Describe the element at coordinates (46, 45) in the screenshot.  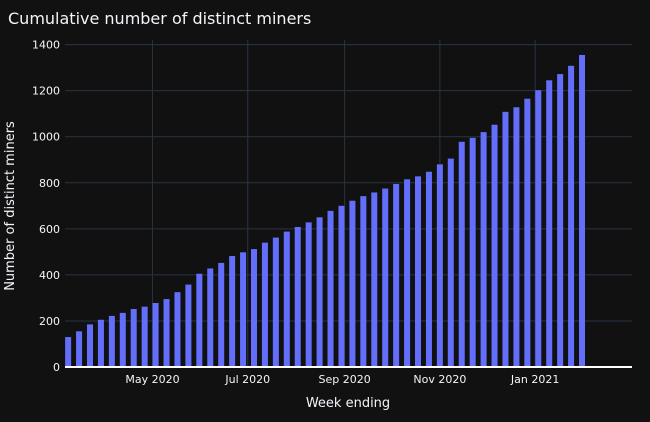
I see `y-tick-label: 1400` at that location.